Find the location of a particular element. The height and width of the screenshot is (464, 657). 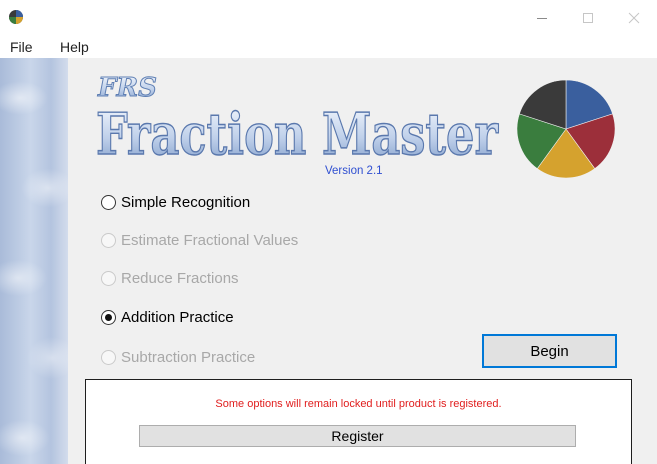

maximize-button is located at coordinates (588, 18).